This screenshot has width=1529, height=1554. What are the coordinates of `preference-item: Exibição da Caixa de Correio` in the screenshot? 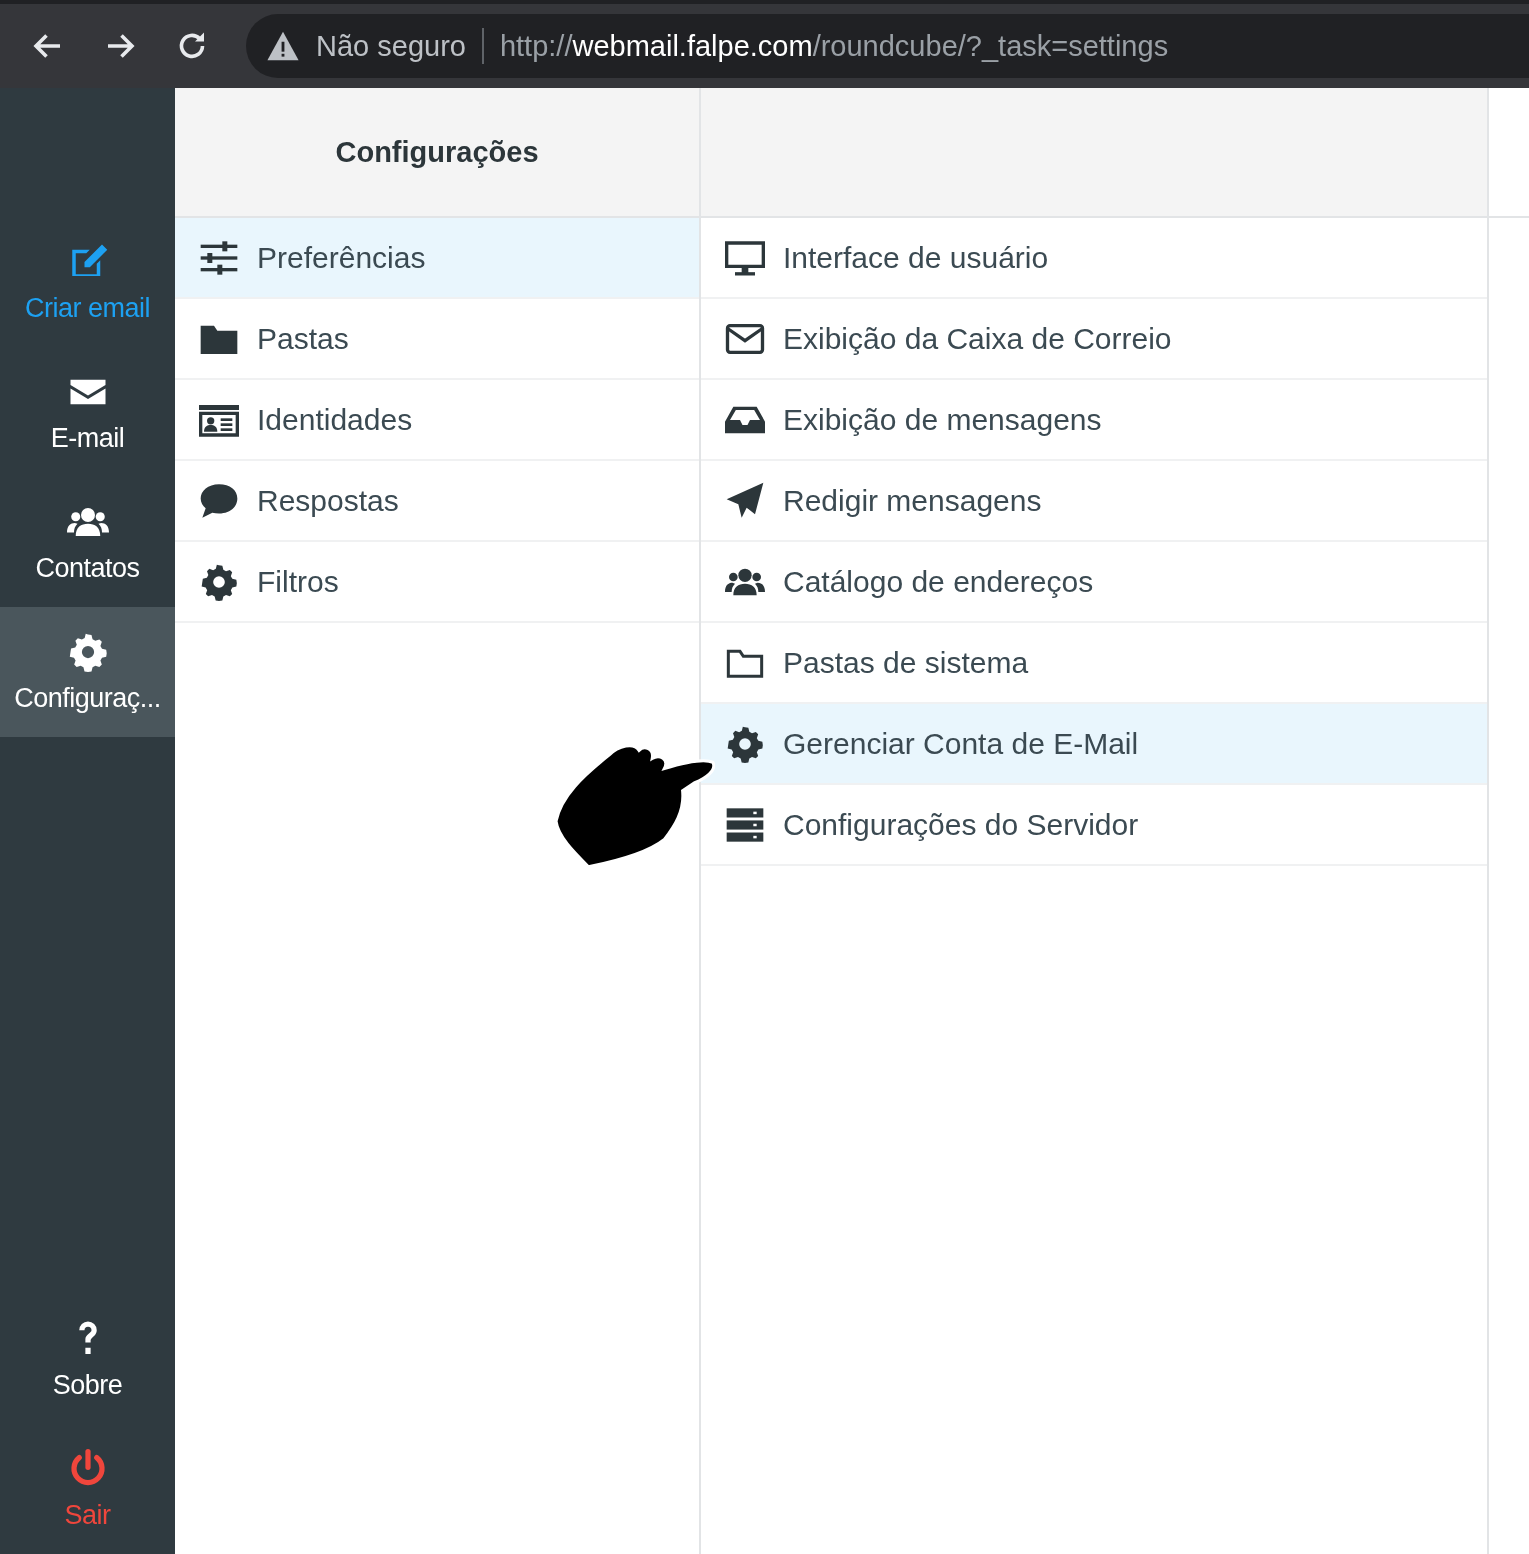 It's located at (1094, 339).